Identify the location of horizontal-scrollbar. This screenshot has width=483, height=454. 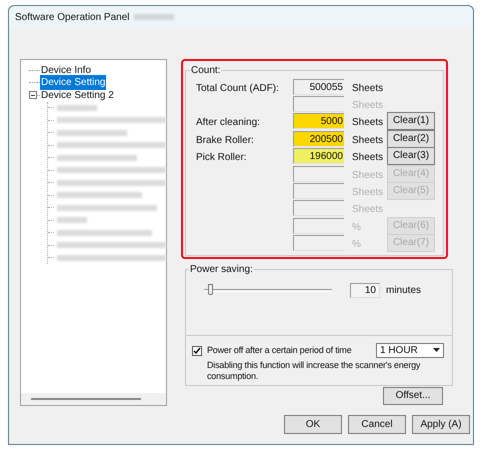
(93, 399).